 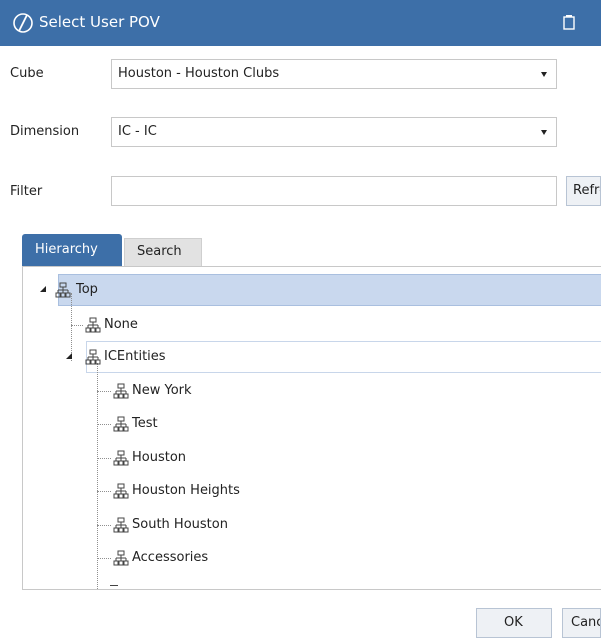 I want to click on tab-search: Search, so click(x=163, y=252).